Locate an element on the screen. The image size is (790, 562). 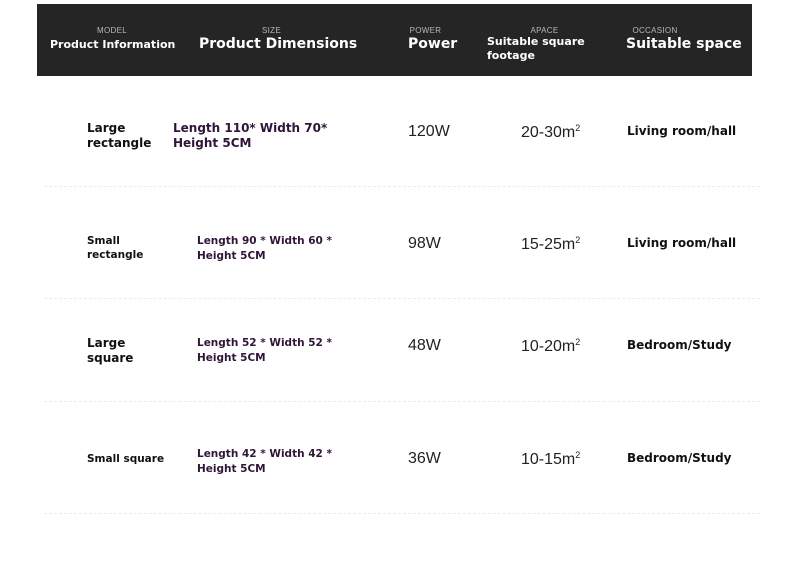
header-col-power: POWER Power is located at coordinates (432, 40).